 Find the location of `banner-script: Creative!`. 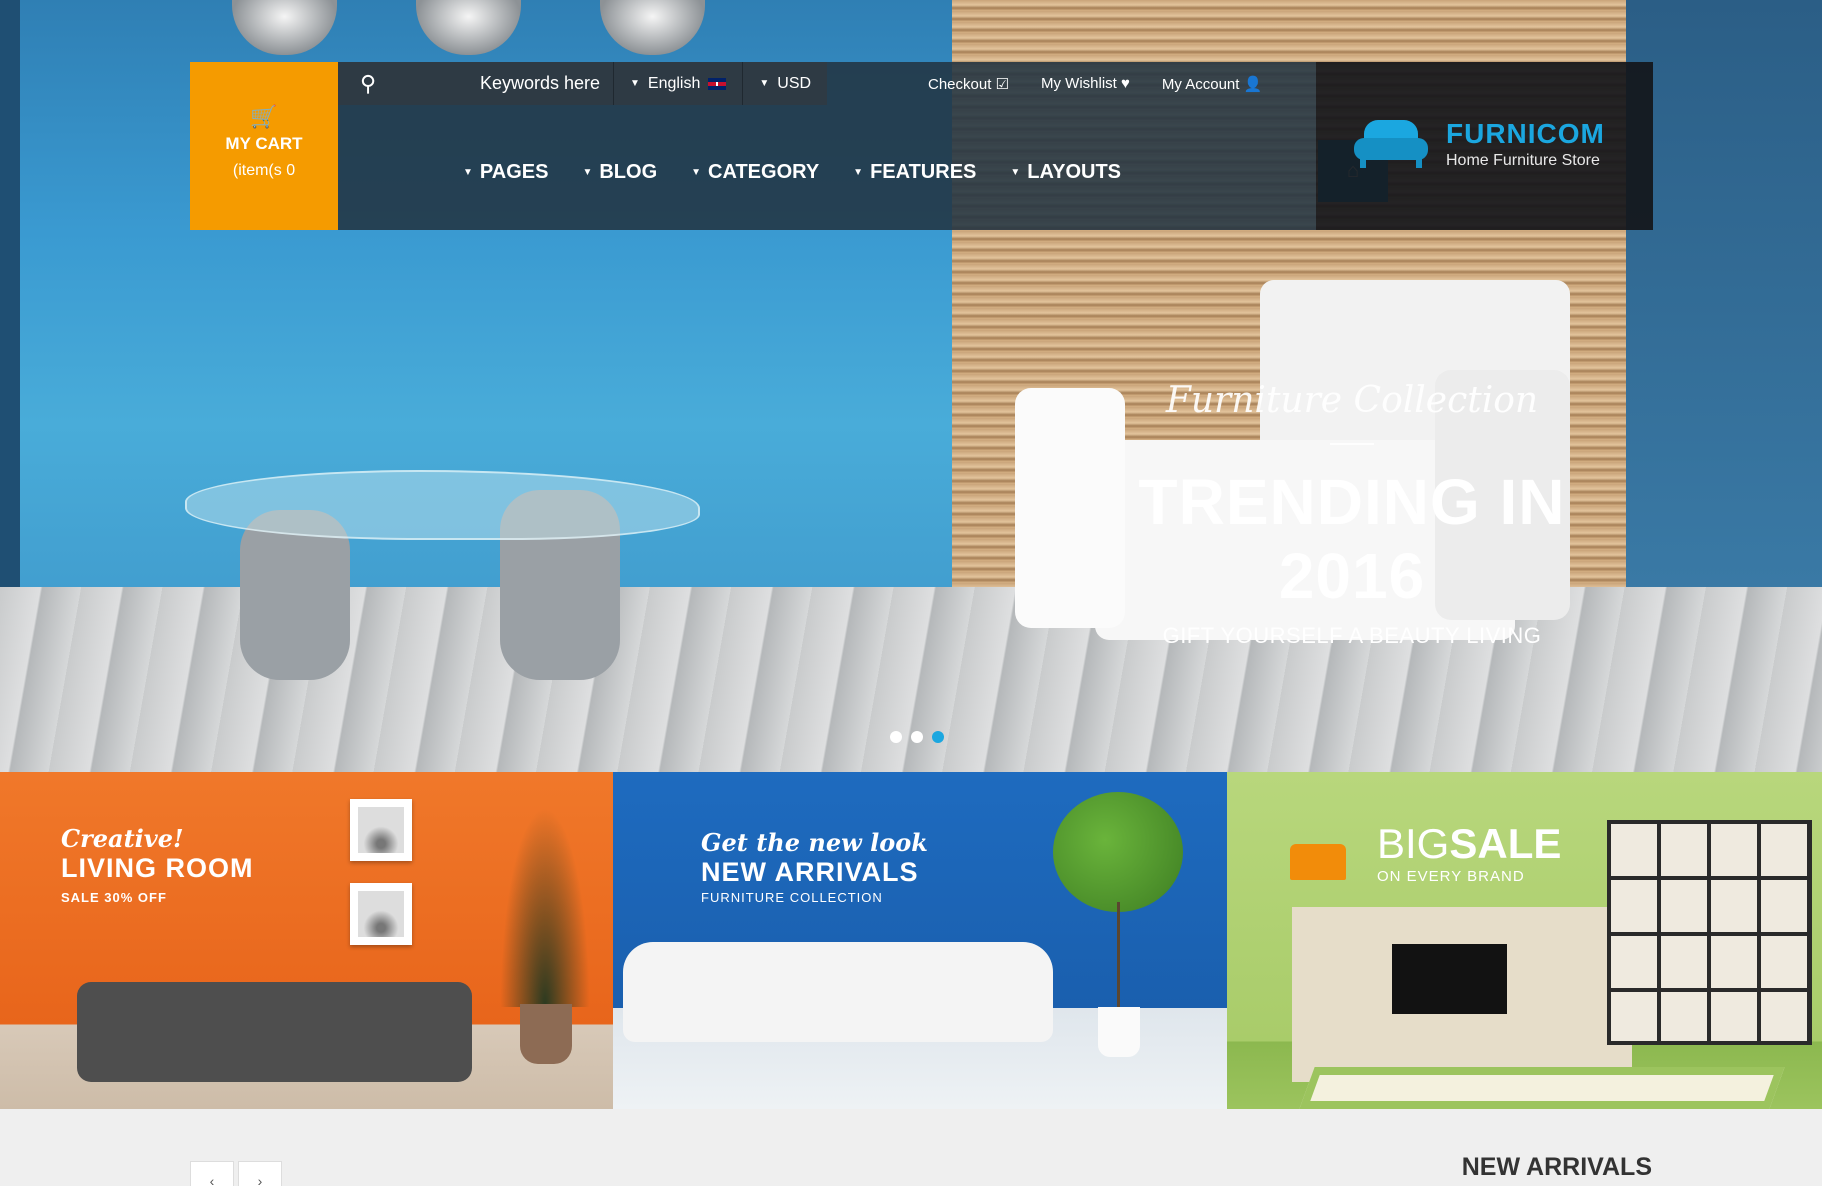

banner-script: Creative! is located at coordinates (122, 838).